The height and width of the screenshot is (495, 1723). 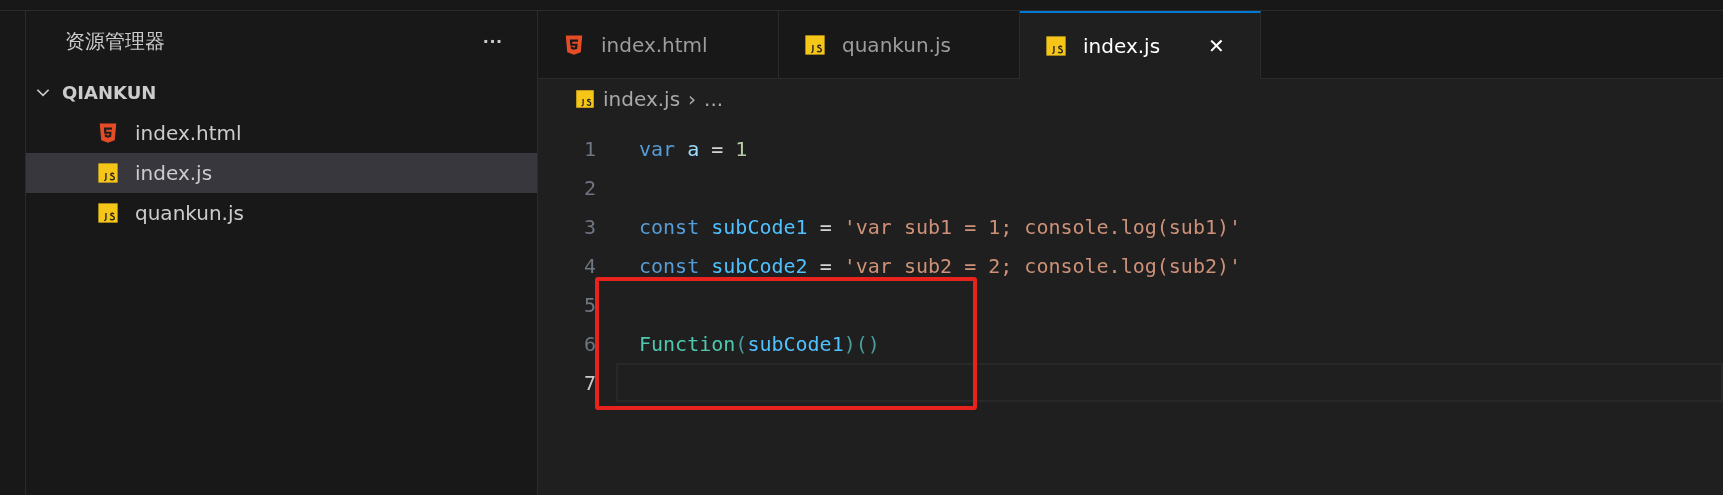 I want to click on line-number: 2, so click(x=589, y=187).